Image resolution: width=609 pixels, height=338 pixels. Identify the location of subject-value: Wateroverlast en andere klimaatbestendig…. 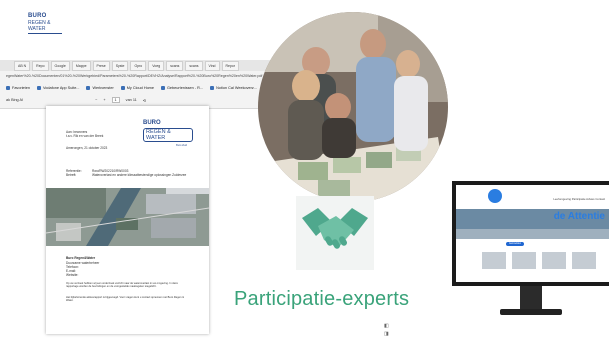
(139, 175).